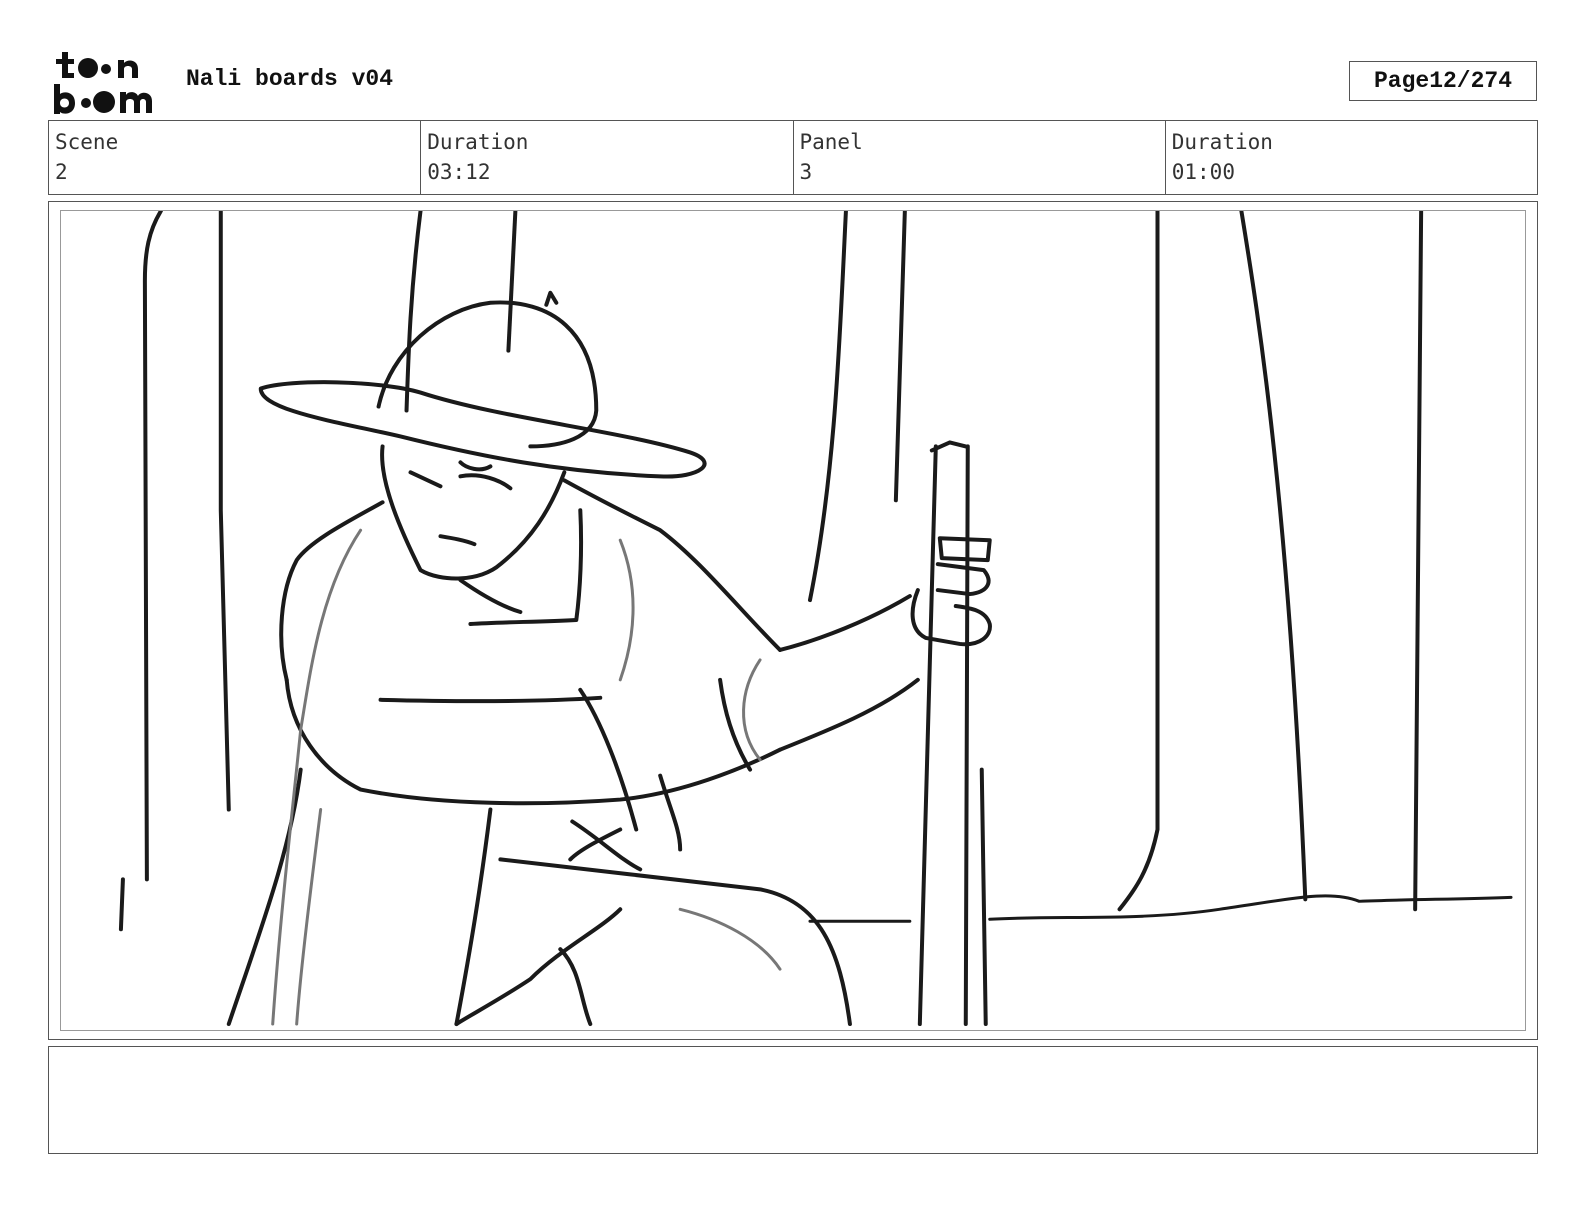 The height and width of the screenshot is (1224, 1584). What do you see at coordinates (980, 157) in the screenshot?
I see `panel-cell: Panel 3` at bounding box center [980, 157].